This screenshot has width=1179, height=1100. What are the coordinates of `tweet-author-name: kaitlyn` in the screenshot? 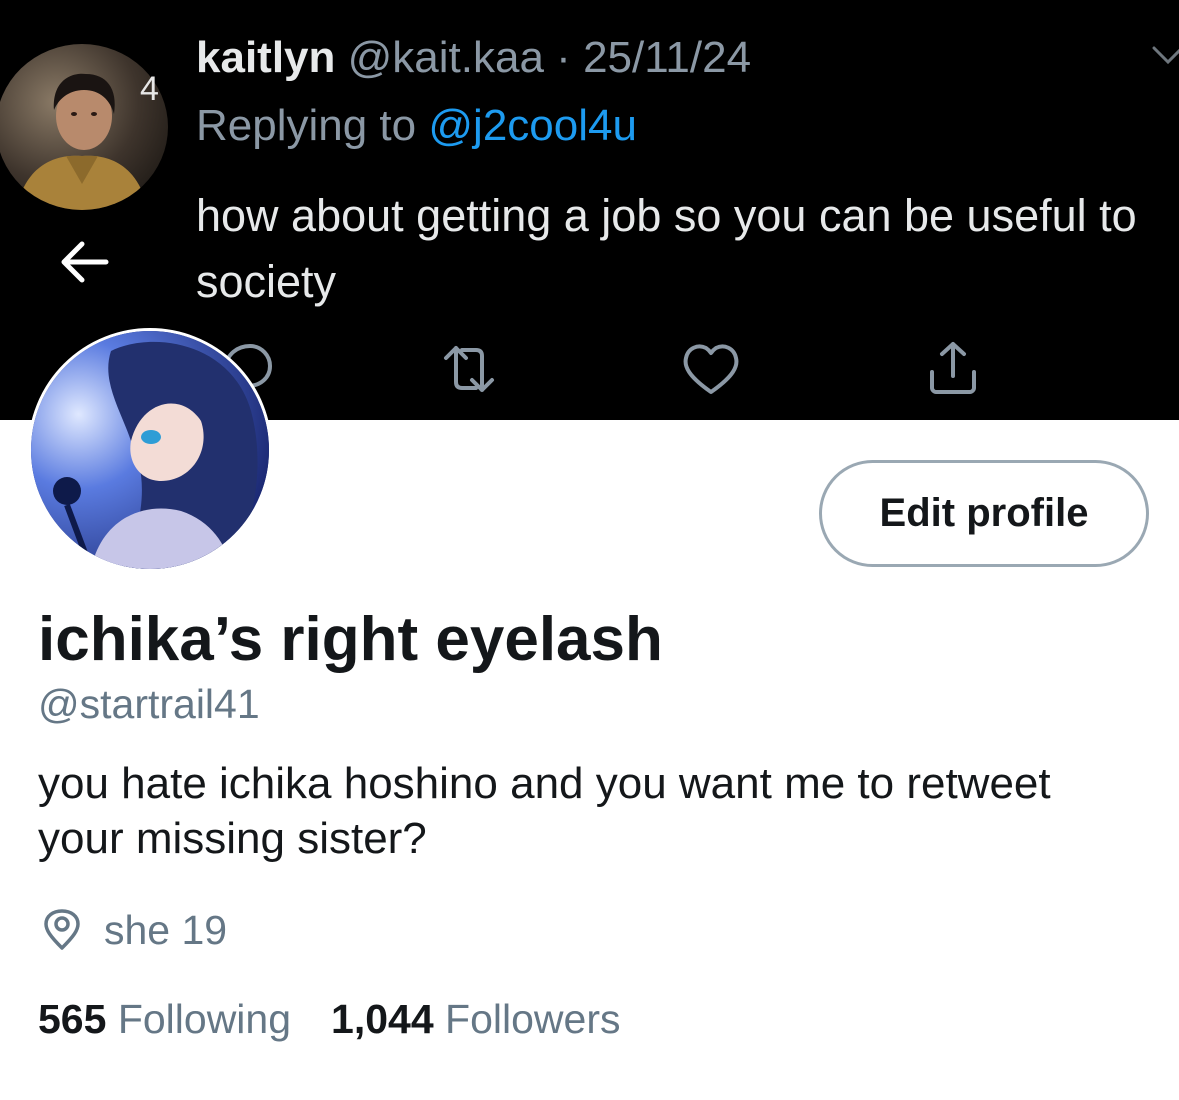 It's located at (266, 57).